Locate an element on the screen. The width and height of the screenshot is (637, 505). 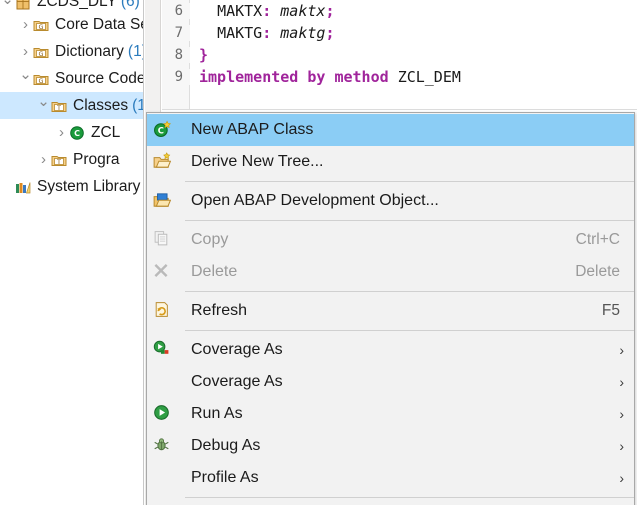
tree-item-classes: ⌄ T Classes(1) is located at coordinates (71, 105).